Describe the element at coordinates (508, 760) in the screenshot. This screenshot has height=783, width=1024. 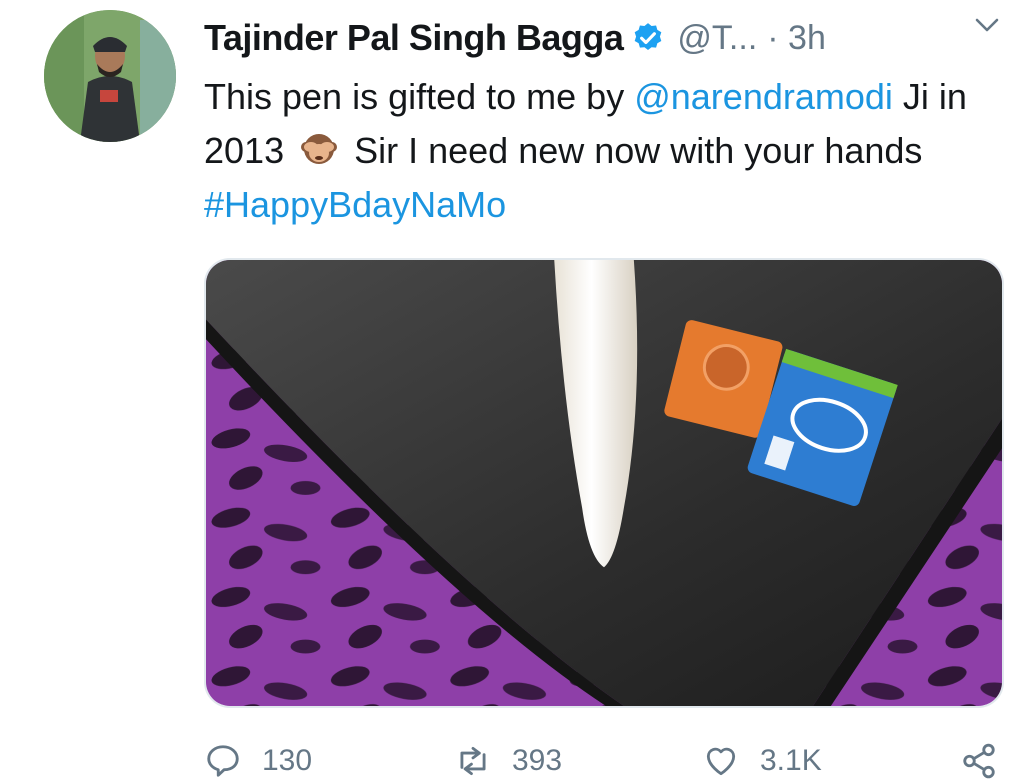
I see `retweet-button: 393` at that location.